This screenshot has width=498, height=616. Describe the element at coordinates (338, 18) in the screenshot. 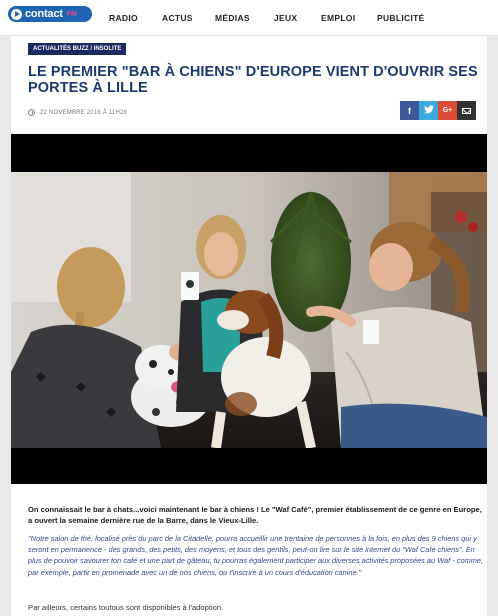

I see `nav-item-emploi: EMPLOI` at that location.